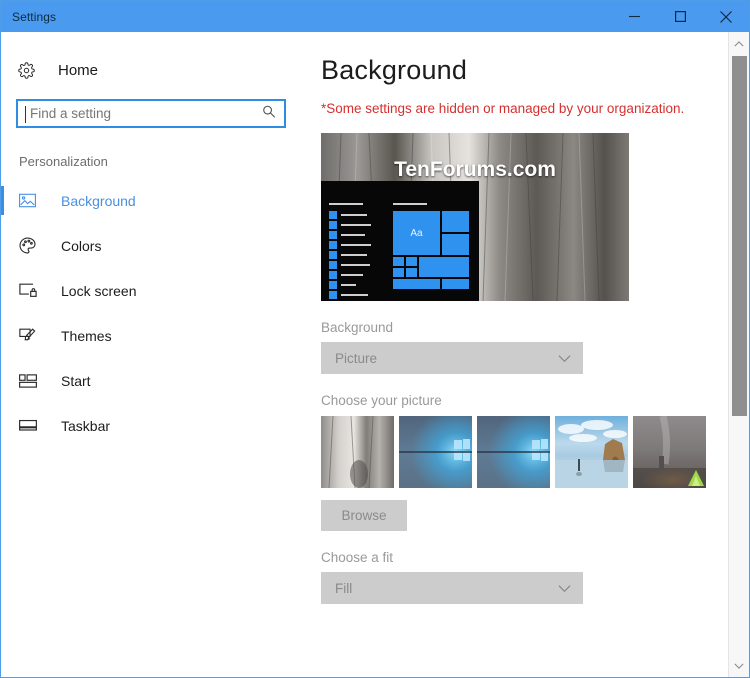 This screenshot has height=678, width=750. Describe the element at coordinates (151, 113) in the screenshot. I see `search-box: Find a setting` at that location.